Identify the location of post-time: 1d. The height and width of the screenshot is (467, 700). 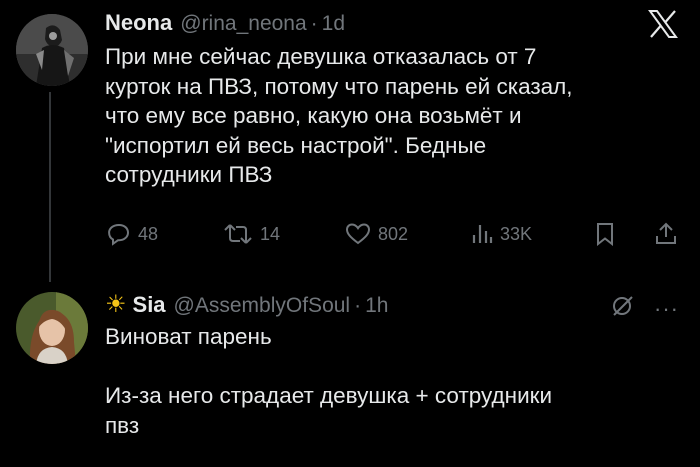
(333, 24).